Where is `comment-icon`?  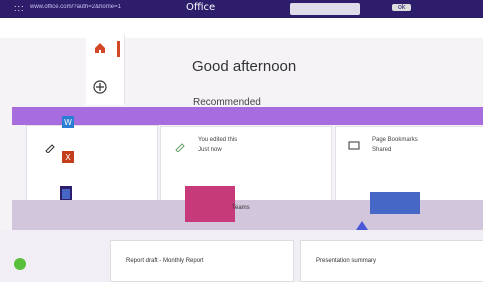
comment-icon is located at coordinates (354, 145).